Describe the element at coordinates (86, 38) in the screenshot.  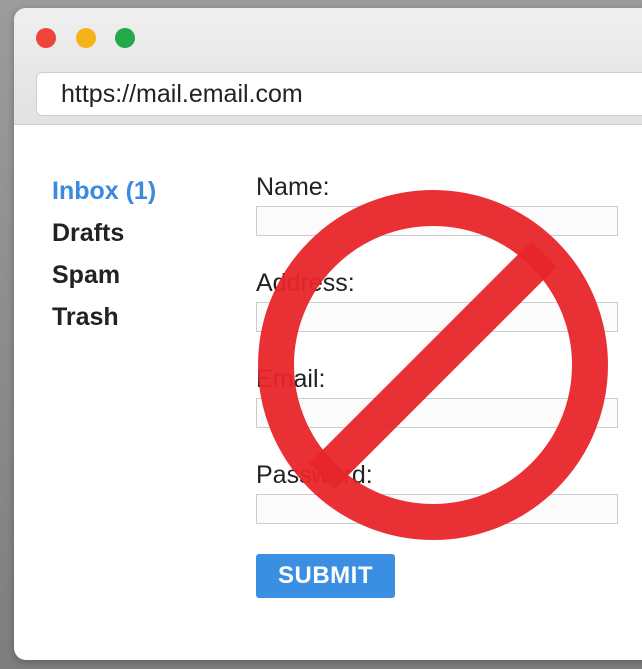
I see `minimize-window-button` at that location.